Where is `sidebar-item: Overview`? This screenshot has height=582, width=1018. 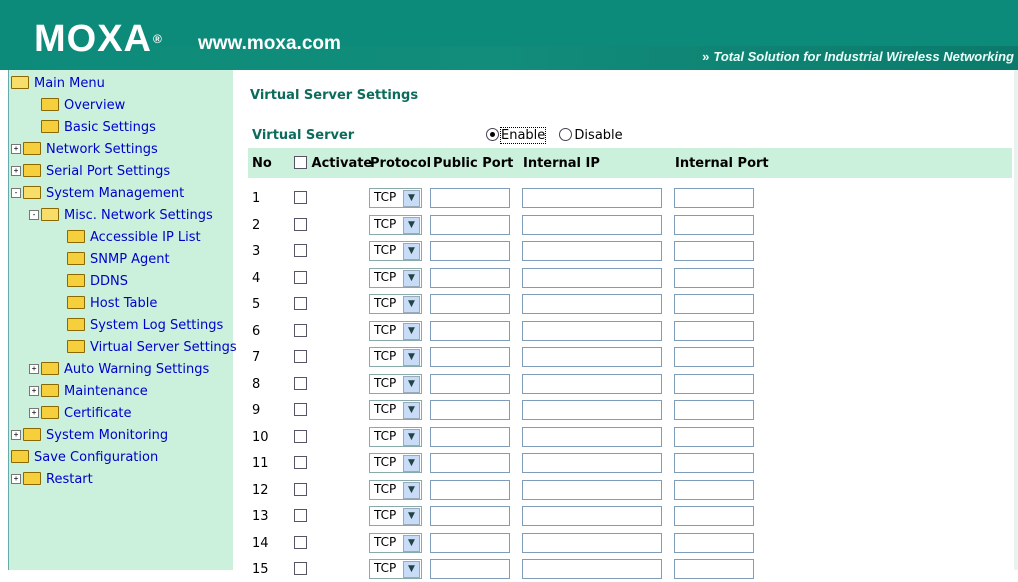
sidebar-item: Overview is located at coordinates (77, 106).